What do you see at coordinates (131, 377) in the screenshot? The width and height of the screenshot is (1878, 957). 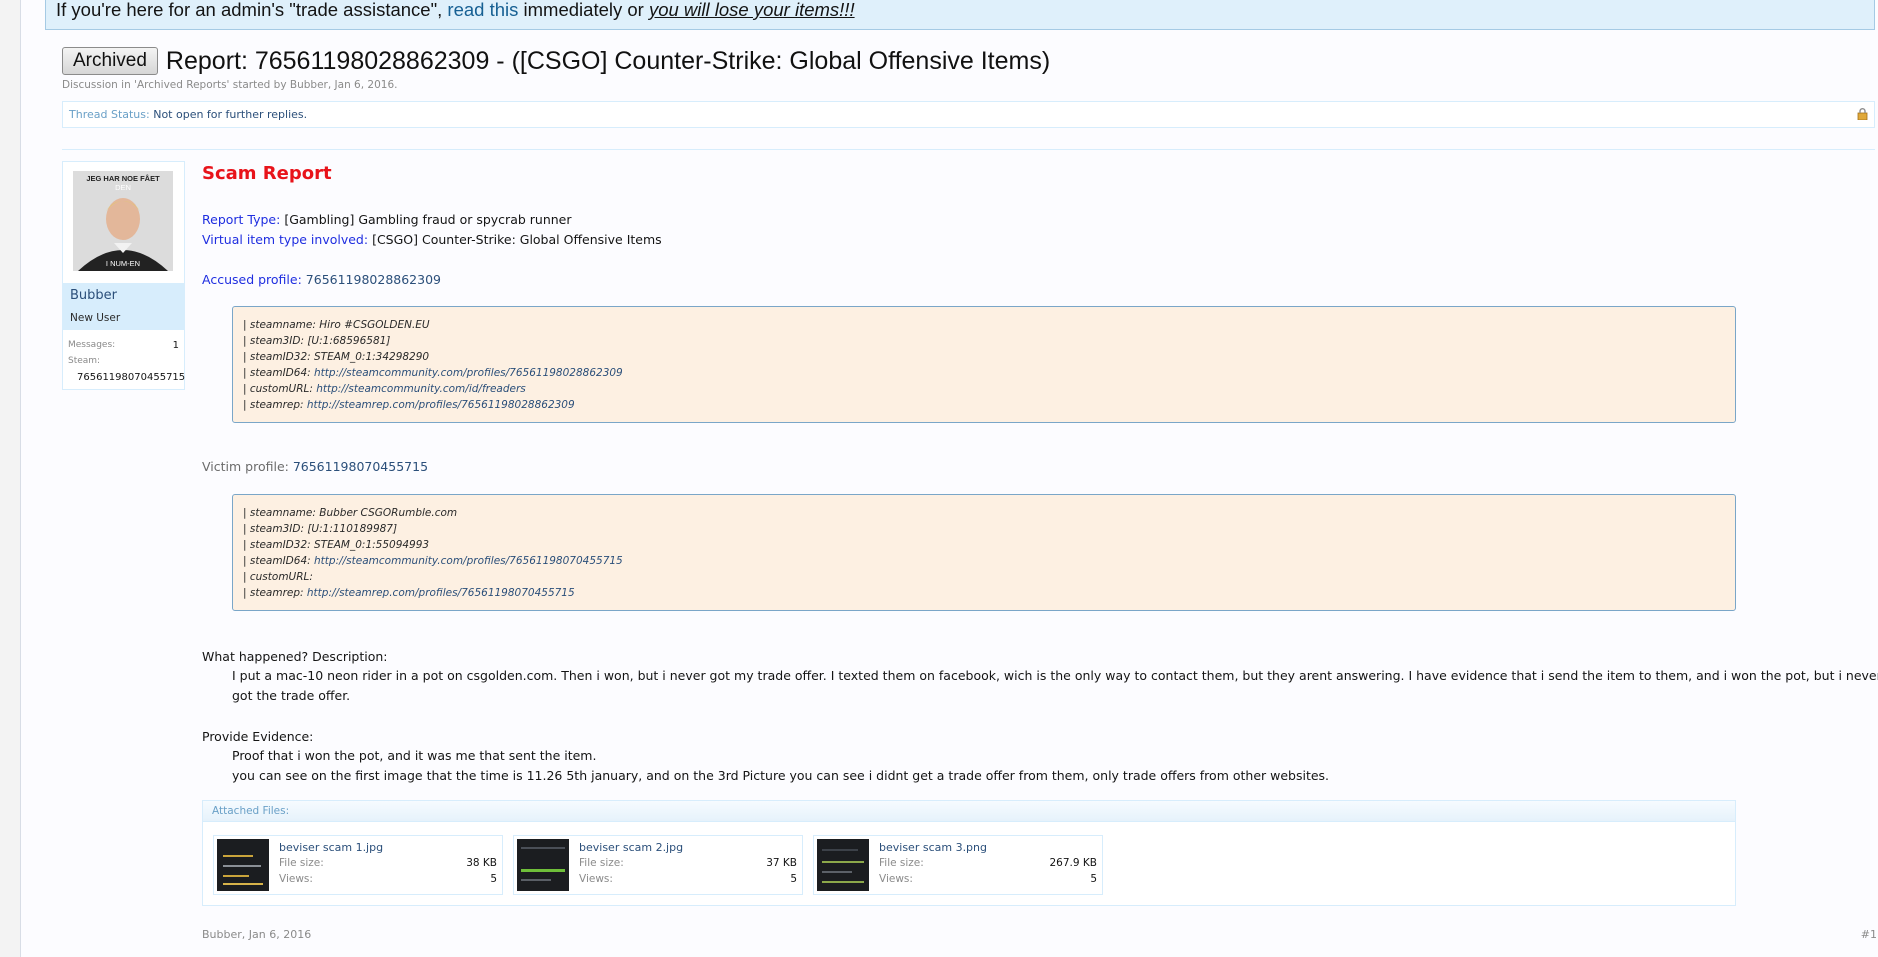 I see `steam-id-value: 76561198070455715` at bounding box center [131, 377].